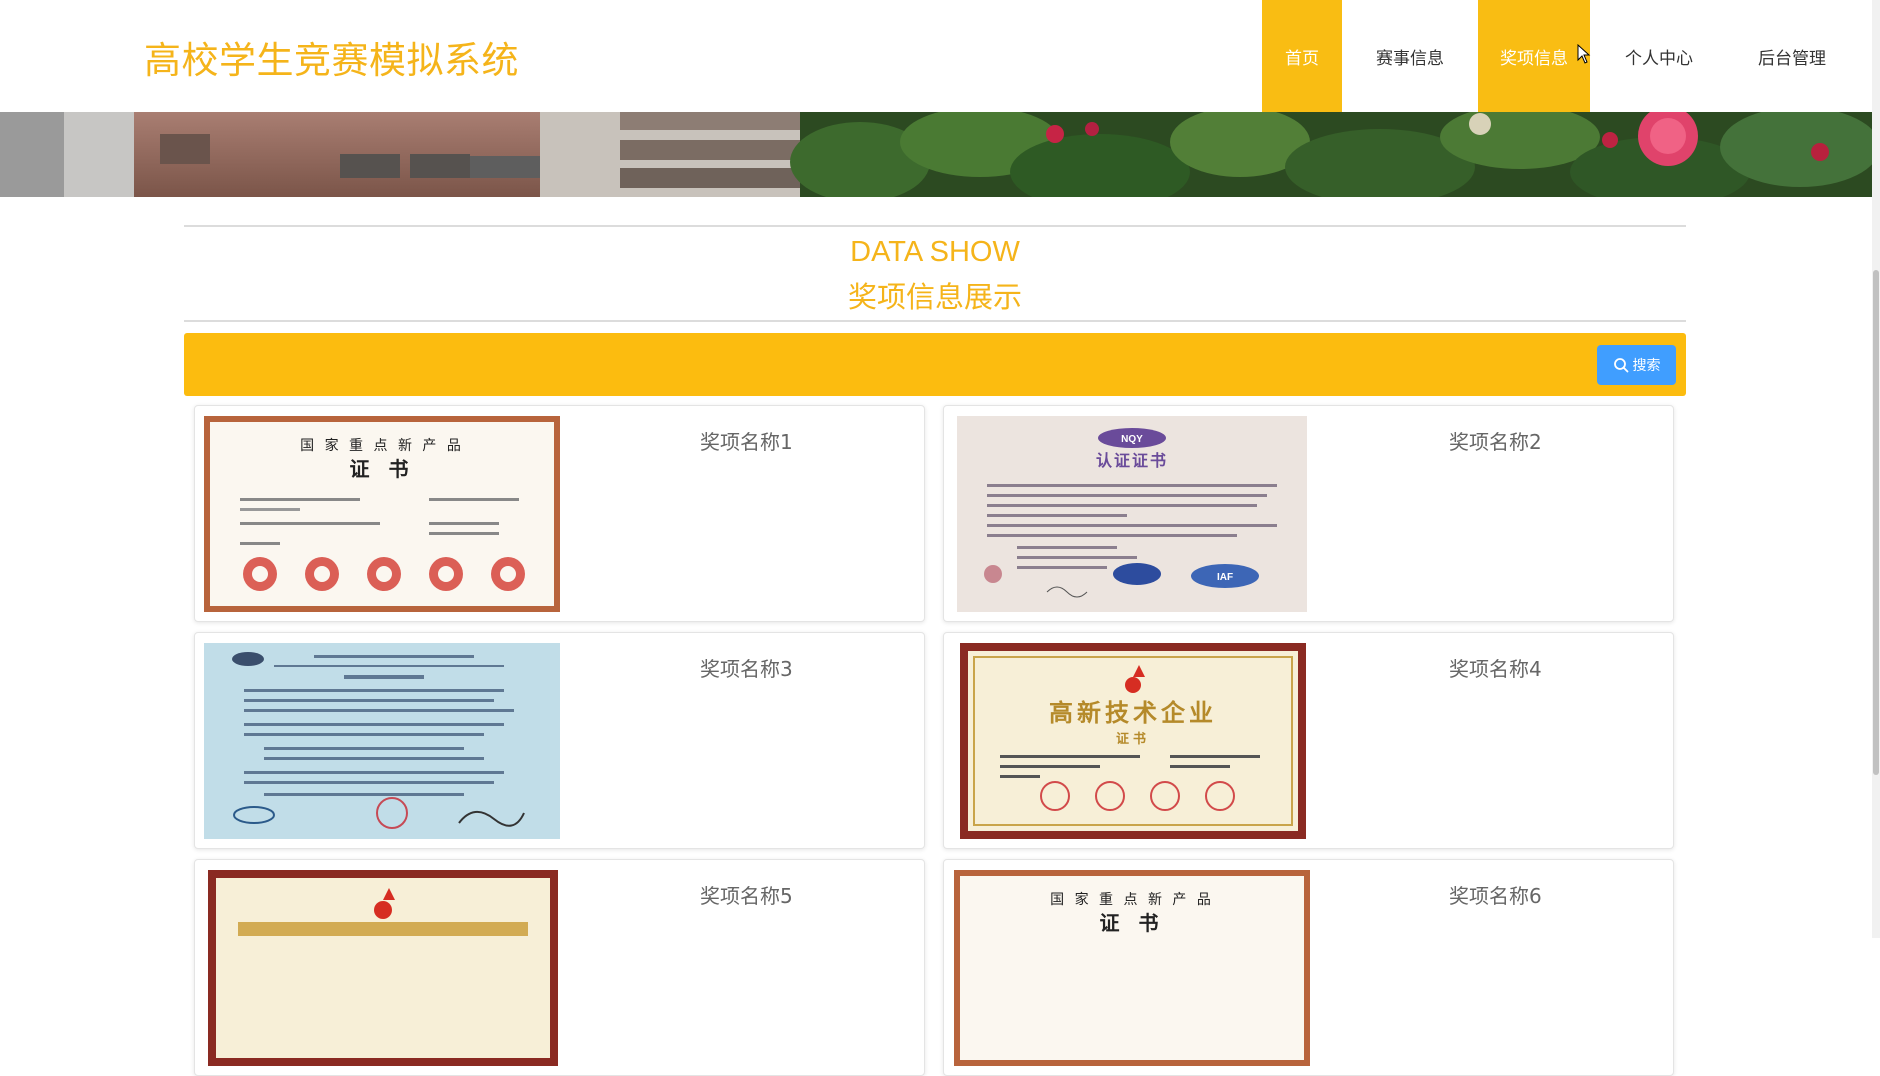  What do you see at coordinates (1133, 712) in the screenshot?
I see `certificate-heading: 高新技术企业` at bounding box center [1133, 712].